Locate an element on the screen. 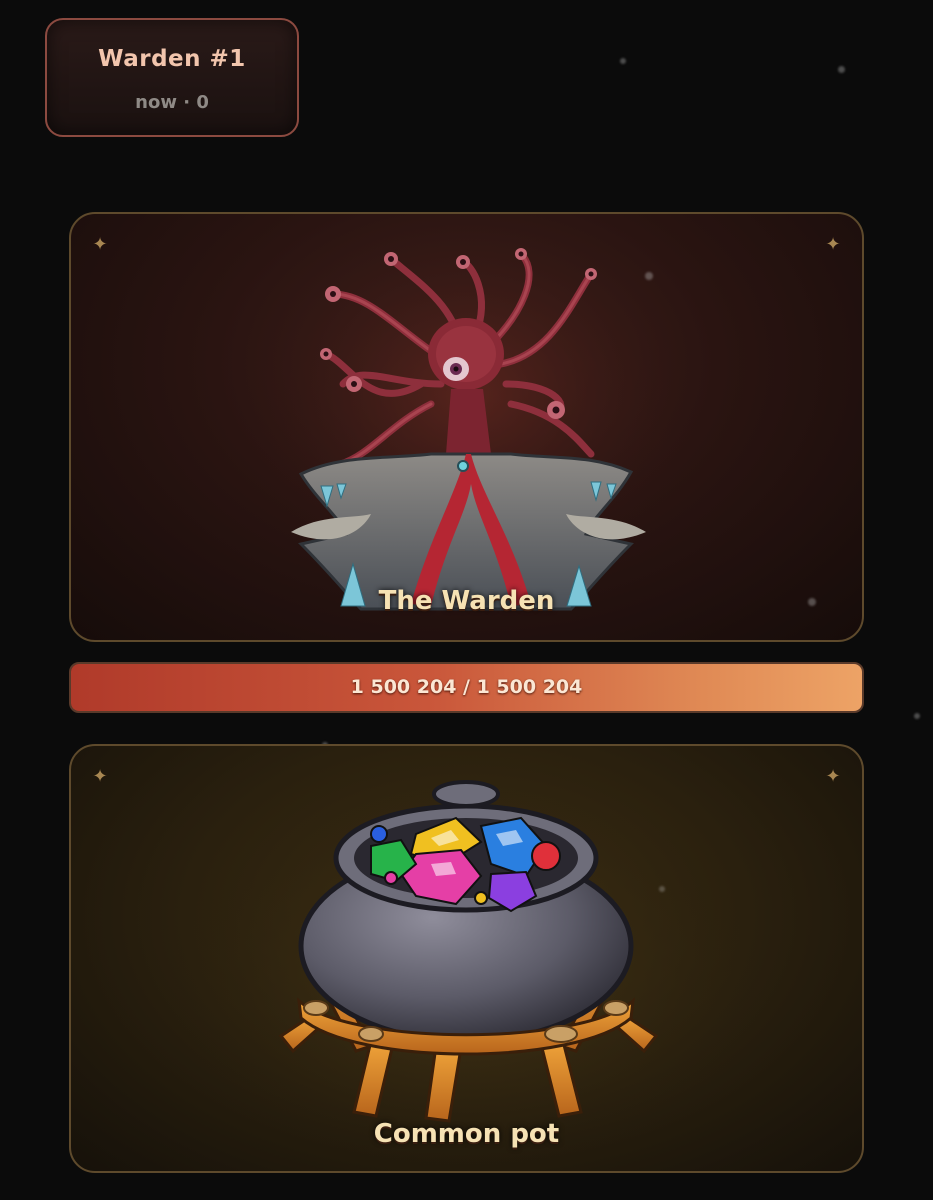 This screenshot has height=1200, width=933. boss-health-bar: 1 500 204 / 1 500 204 is located at coordinates (466, 687).